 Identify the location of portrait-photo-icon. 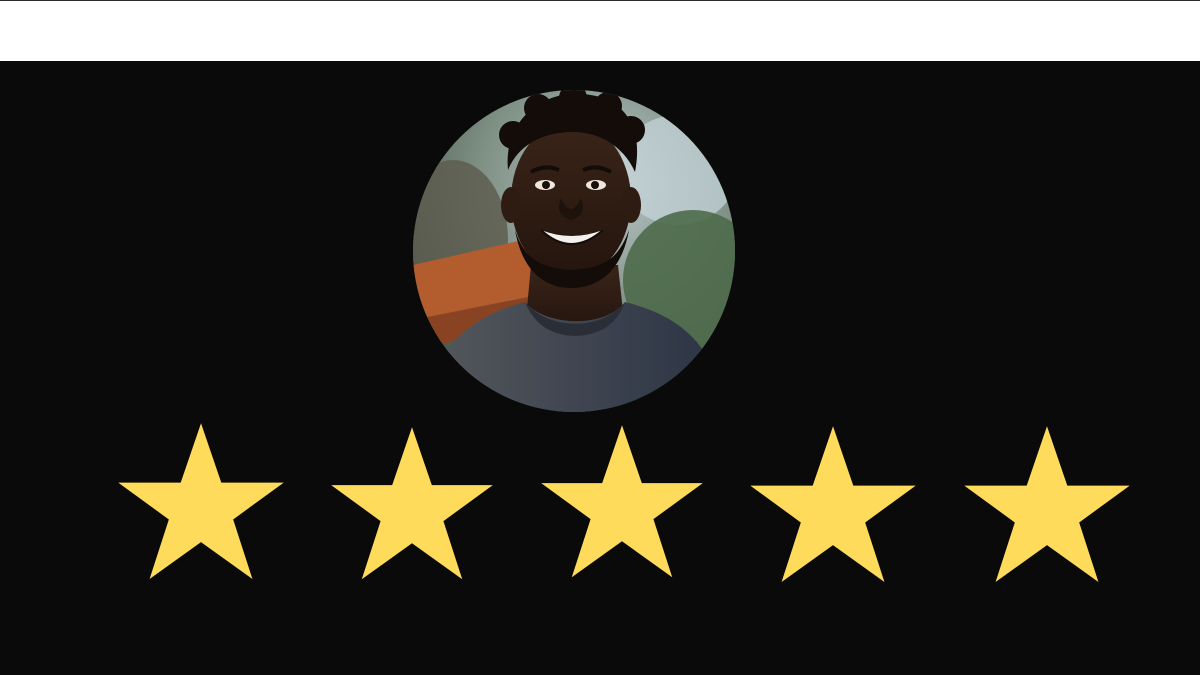
(574, 251).